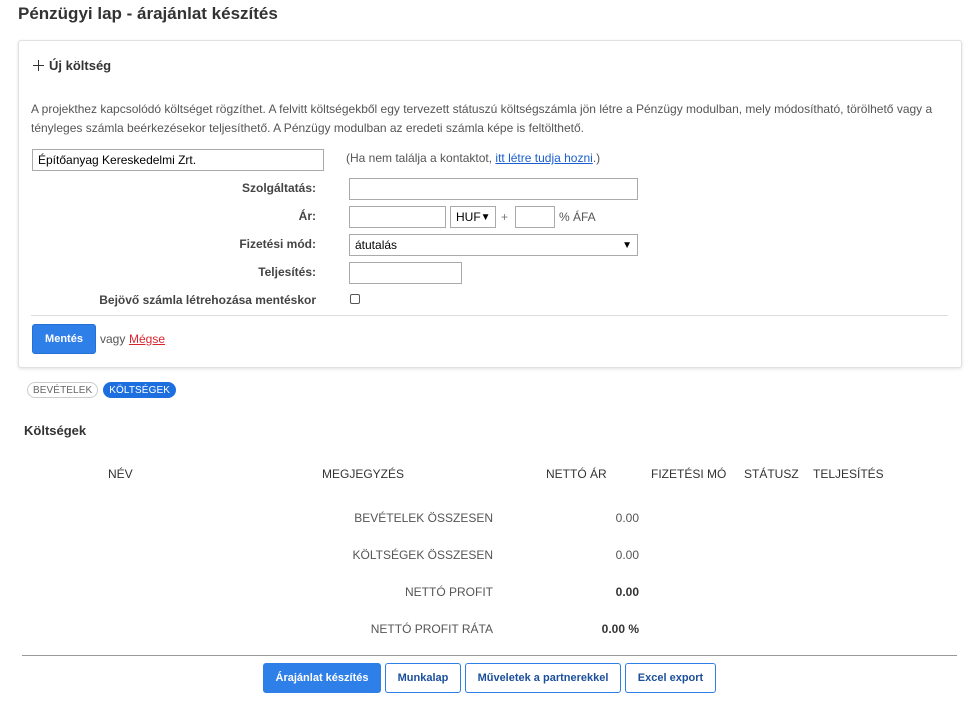 The image size is (975, 704). Describe the element at coordinates (178, 160) in the screenshot. I see `contact-input` at that location.